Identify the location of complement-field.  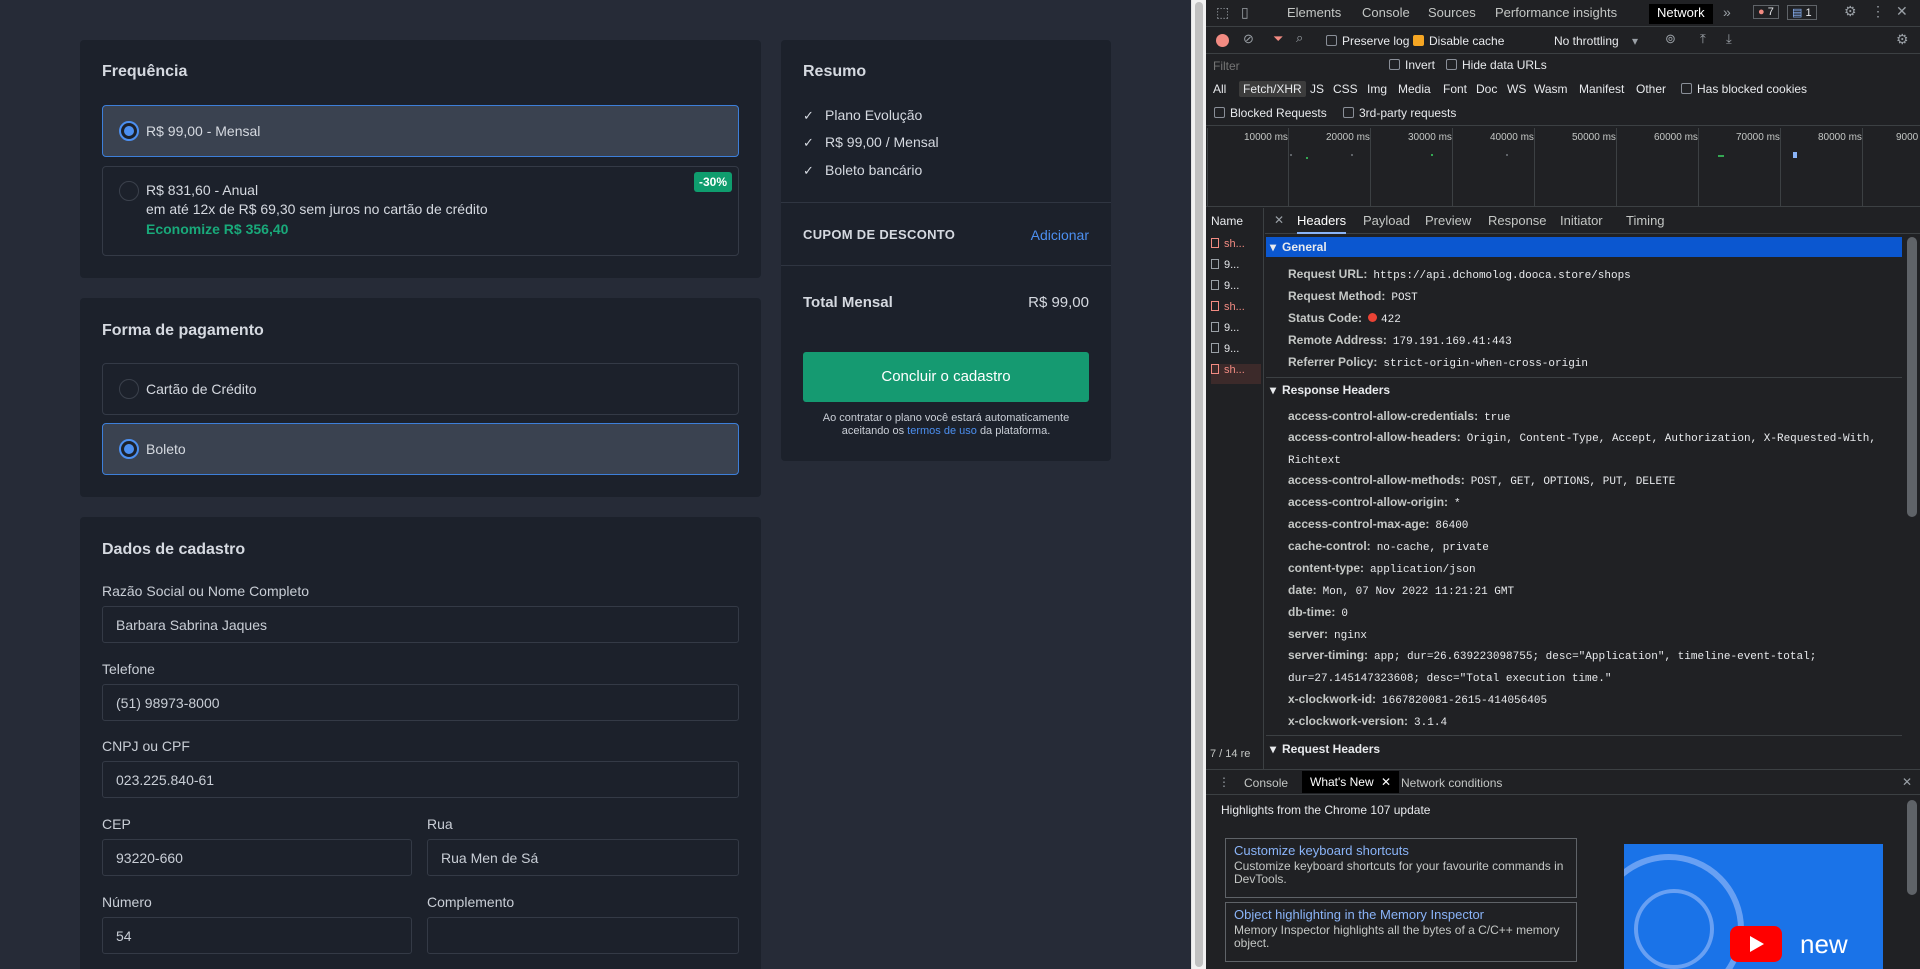
(583, 935).